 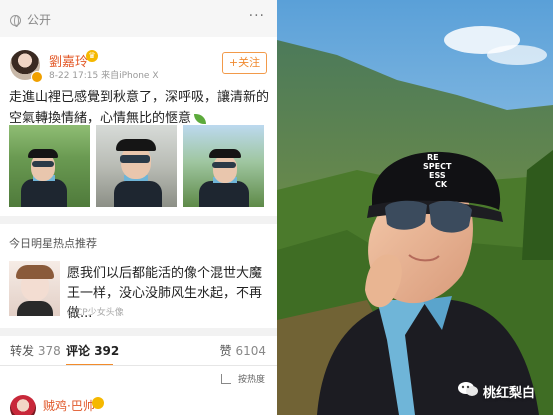 I want to click on watermark: 桃红梨白, so click(x=496, y=391).